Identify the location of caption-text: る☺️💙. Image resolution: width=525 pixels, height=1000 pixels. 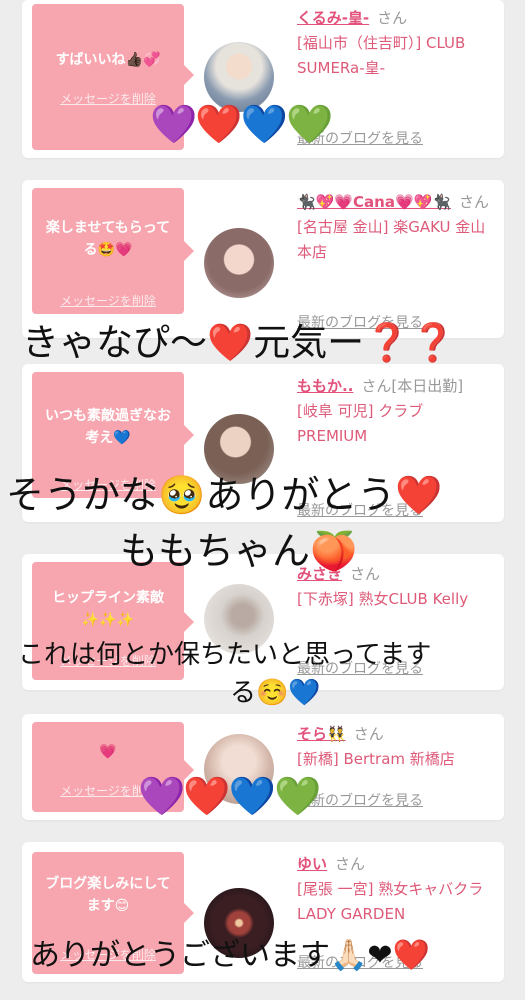
(275, 693).